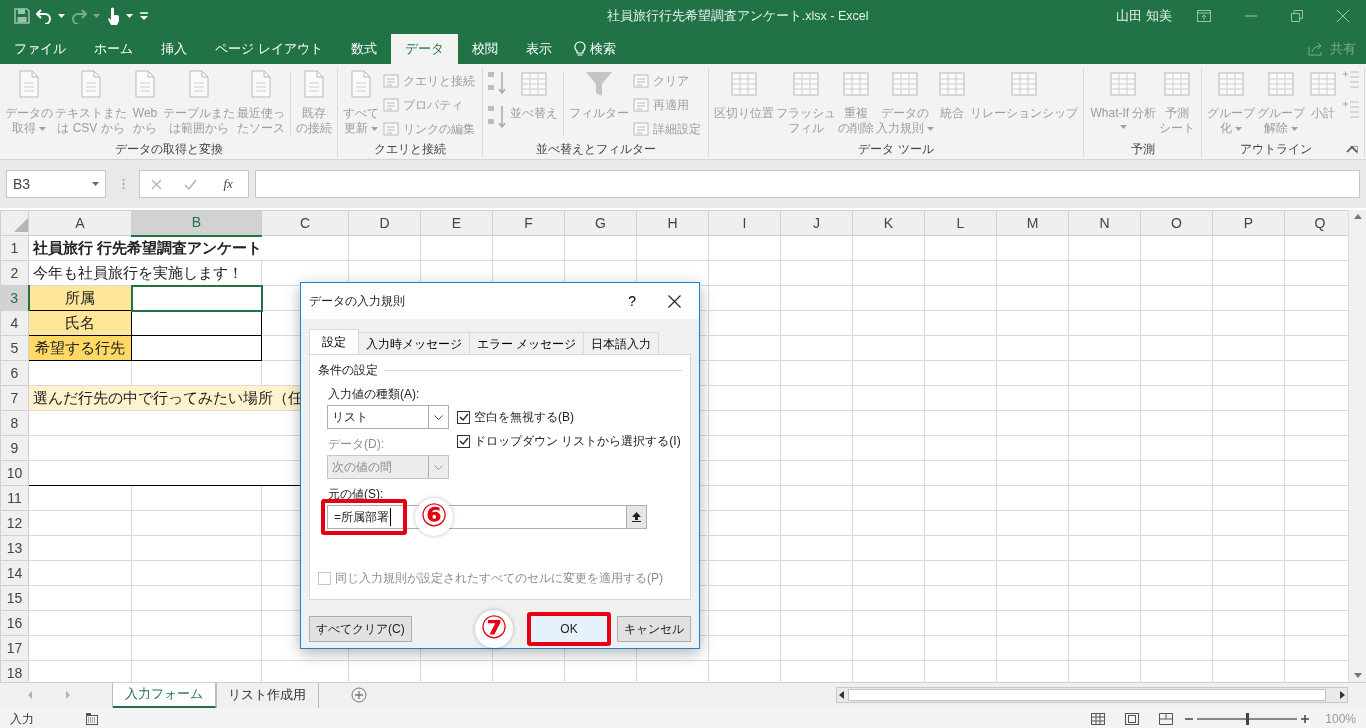  What do you see at coordinates (1087, 695) in the screenshot?
I see `scroll-thumb` at bounding box center [1087, 695].